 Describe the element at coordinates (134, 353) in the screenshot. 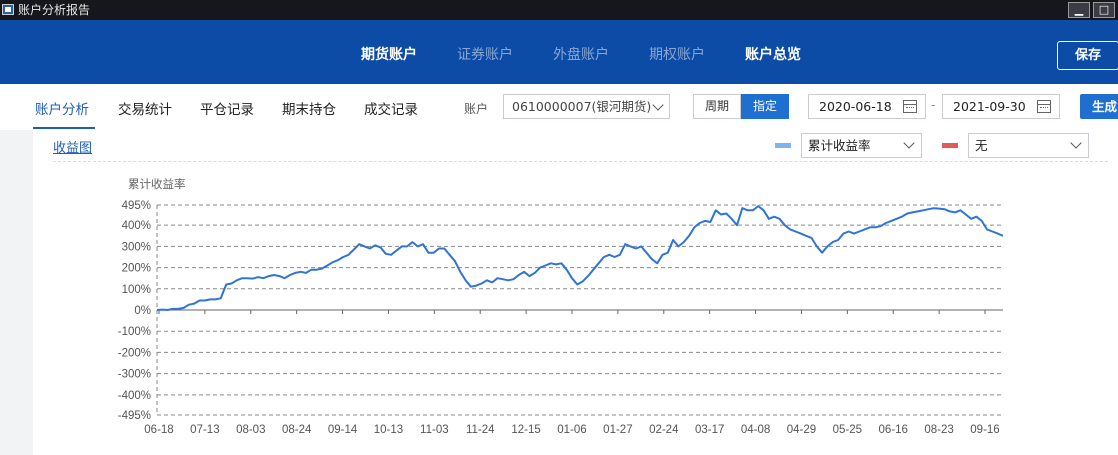

I see `y-tick-label: -200%` at that location.